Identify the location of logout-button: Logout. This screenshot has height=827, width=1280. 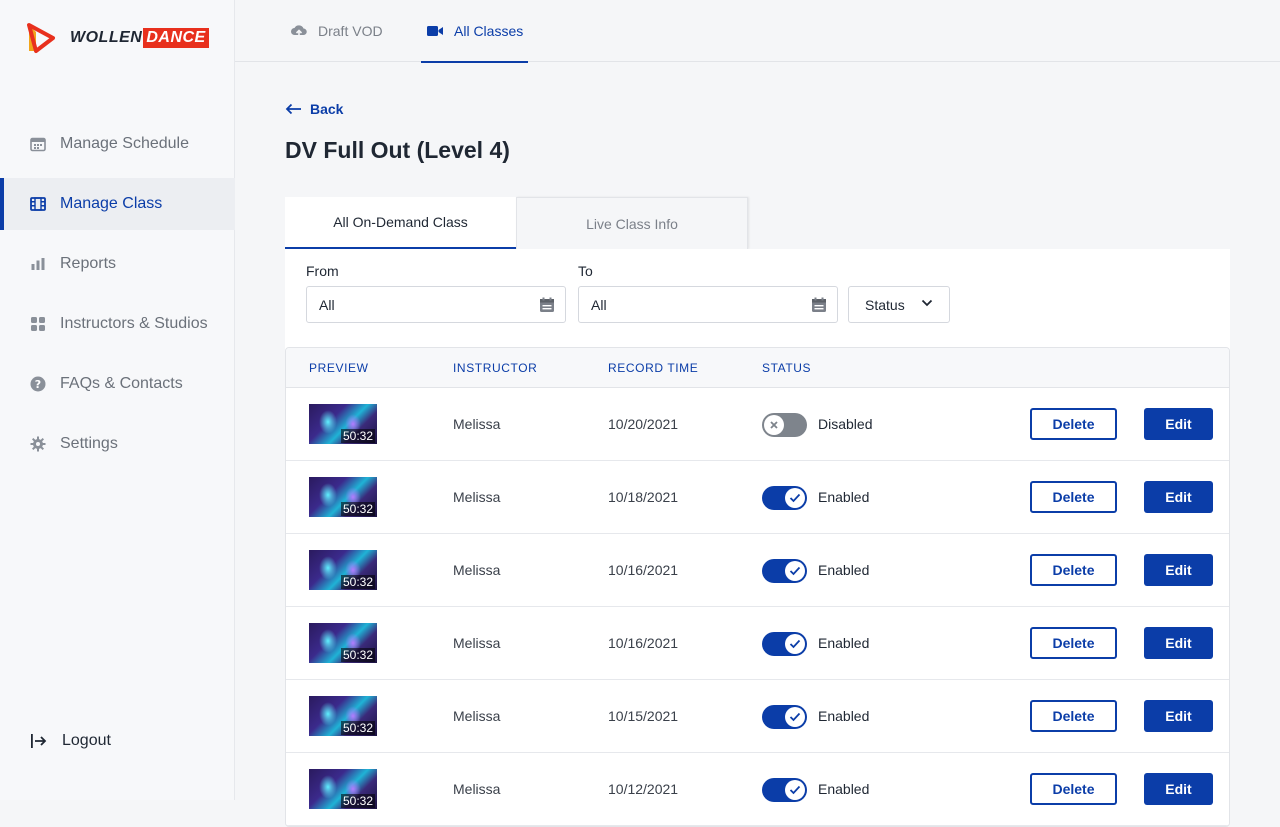
(70, 741).